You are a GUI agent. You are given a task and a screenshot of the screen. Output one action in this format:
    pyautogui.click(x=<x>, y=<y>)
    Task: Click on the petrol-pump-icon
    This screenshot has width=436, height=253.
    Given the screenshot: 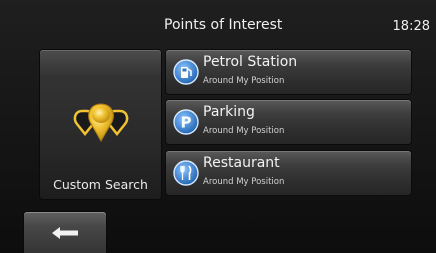 What is the action you would take?
    pyautogui.click(x=186, y=72)
    